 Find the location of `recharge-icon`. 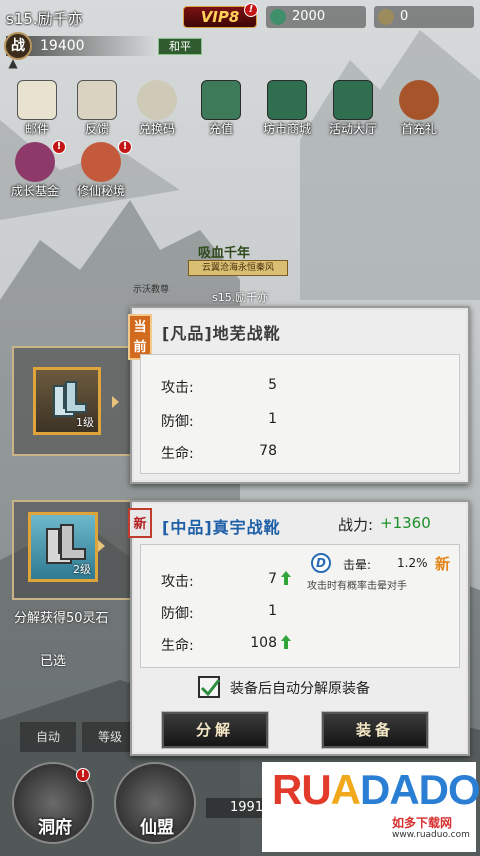

recharge-icon is located at coordinates (221, 100).